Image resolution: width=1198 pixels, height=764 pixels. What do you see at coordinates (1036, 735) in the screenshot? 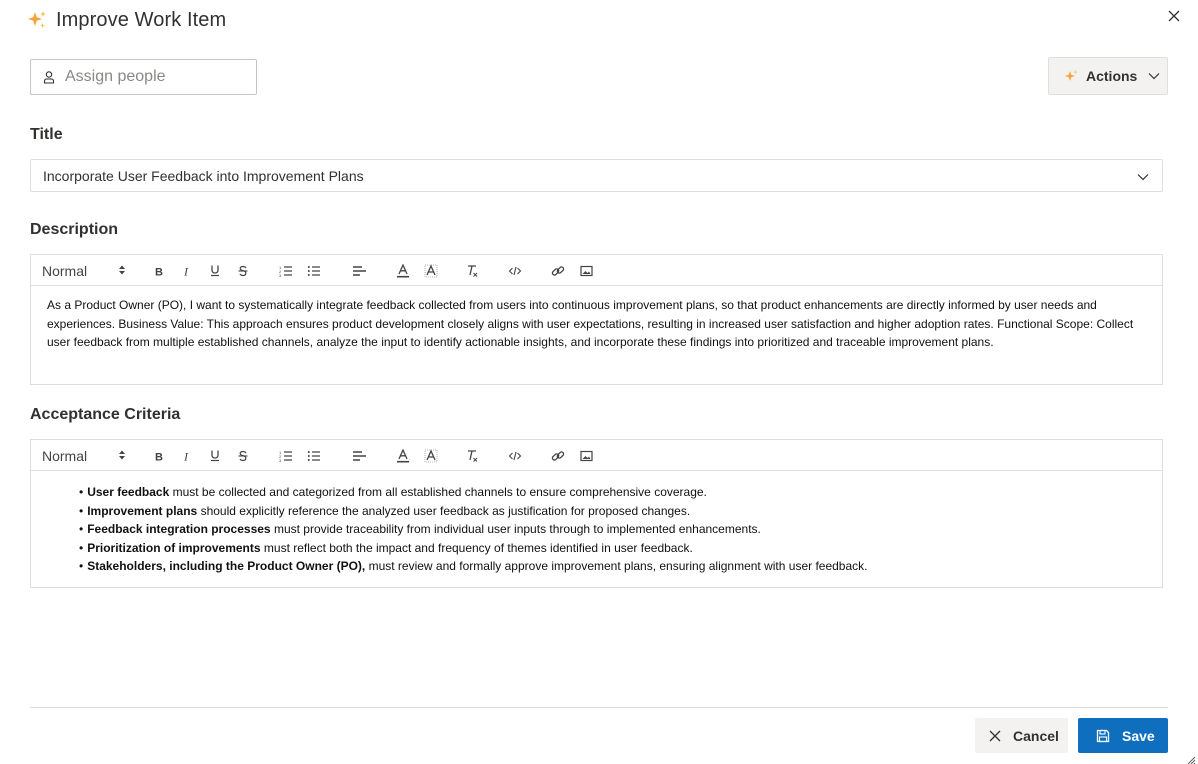
I see `cancel-label: Cancel` at bounding box center [1036, 735].